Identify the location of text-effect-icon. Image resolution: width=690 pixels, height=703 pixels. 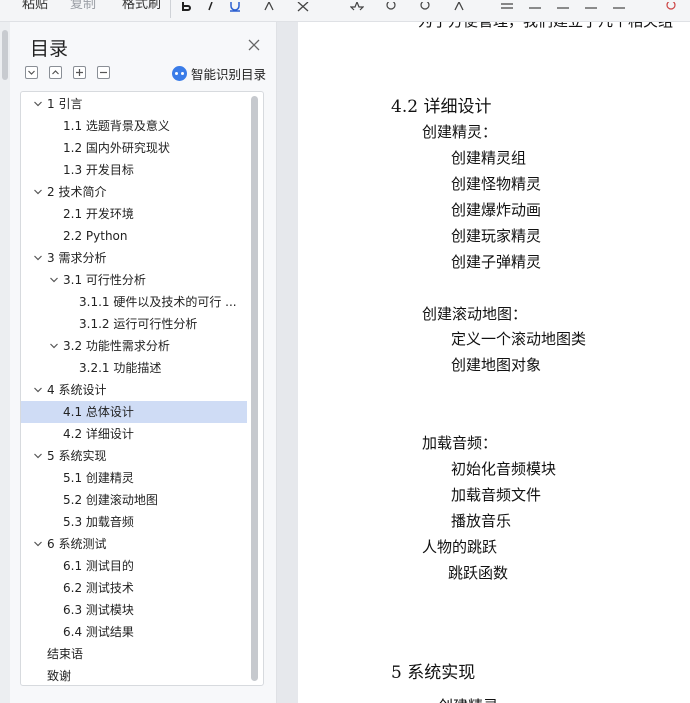
(459, 7).